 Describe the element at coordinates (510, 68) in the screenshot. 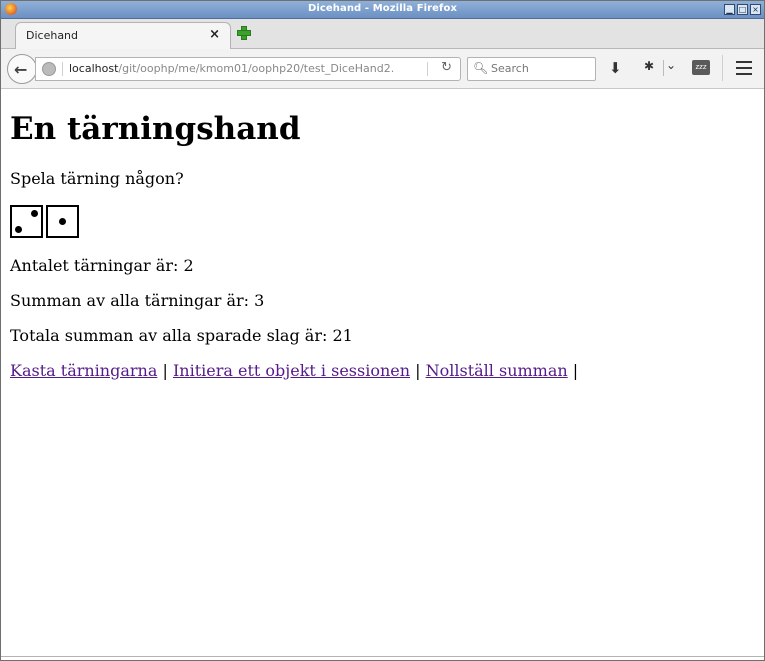

I see `search-placeholder: Search` at that location.